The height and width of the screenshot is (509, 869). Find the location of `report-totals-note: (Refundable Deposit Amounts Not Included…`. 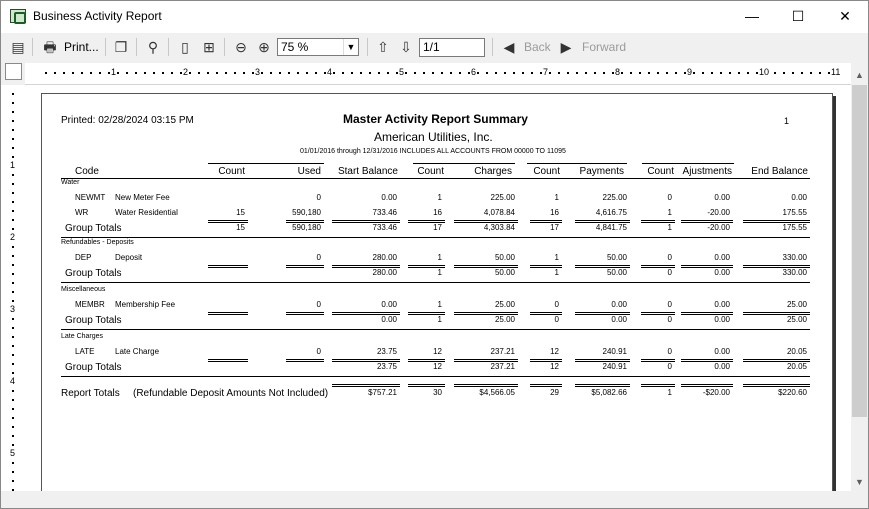

report-totals-note: (Refundable Deposit Amounts Not Included… is located at coordinates (231, 393).